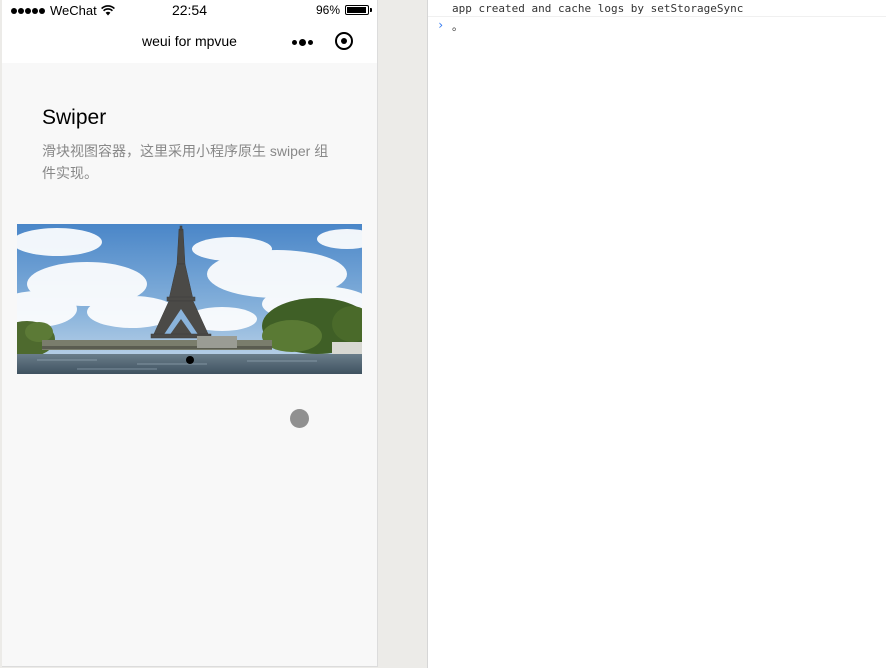 This screenshot has width=886, height=668. Describe the element at coordinates (185, 162) in the screenshot. I see `page-description: 滑块视图容器，这里采用小程序原生 swiper 组件实现。` at that location.